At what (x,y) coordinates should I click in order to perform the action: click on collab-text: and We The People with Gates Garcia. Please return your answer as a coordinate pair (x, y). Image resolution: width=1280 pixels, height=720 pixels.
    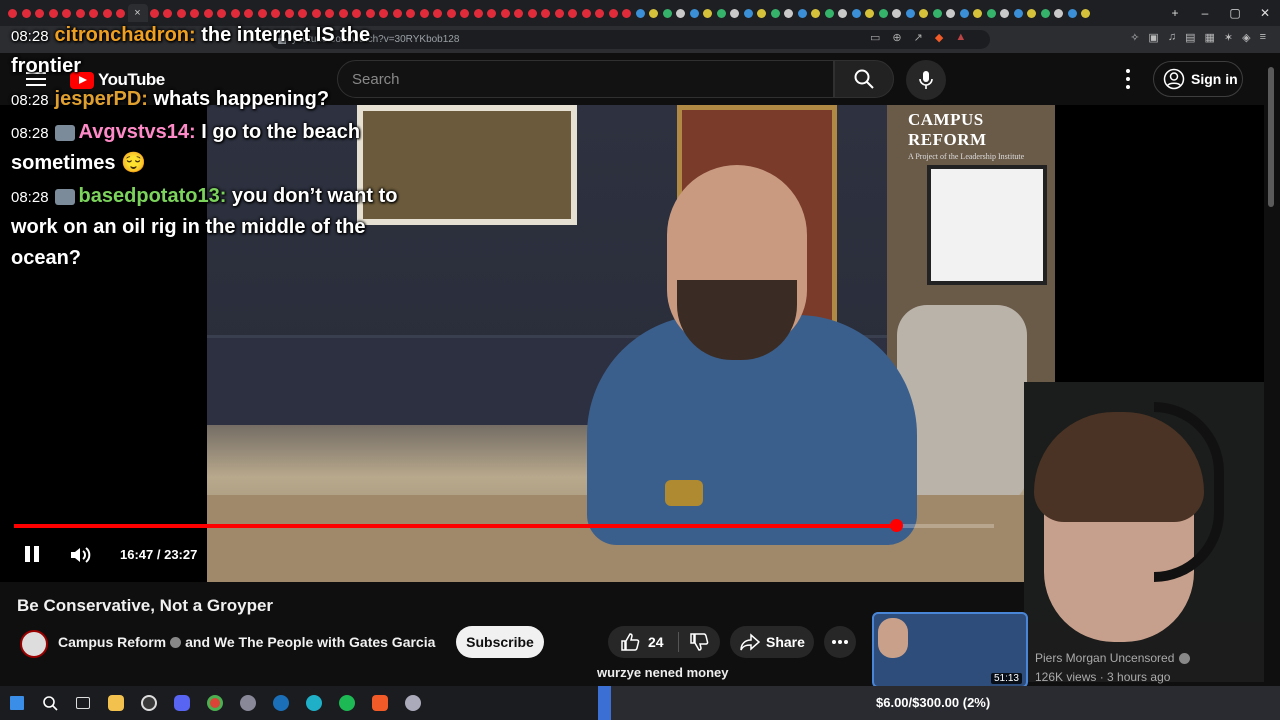
    Looking at the image, I should click on (310, 642).